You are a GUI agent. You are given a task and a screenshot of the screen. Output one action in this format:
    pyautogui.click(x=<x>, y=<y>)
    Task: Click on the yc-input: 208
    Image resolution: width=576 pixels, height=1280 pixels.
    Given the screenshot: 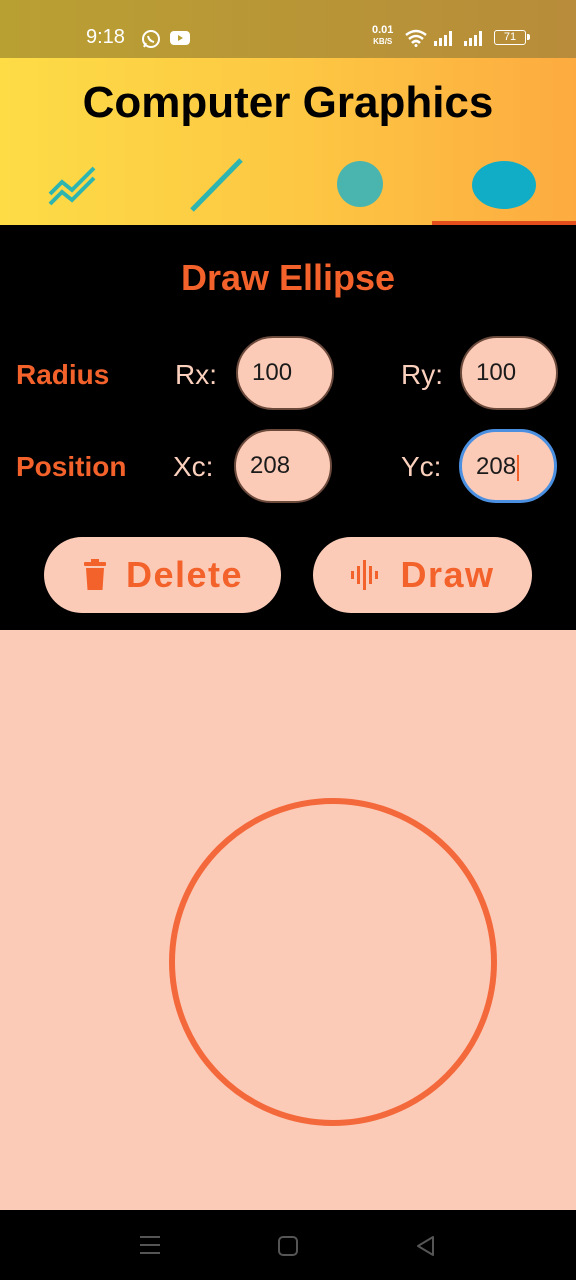 What is the action you would take?
    pyautogui.click(x=508, y=466)
    